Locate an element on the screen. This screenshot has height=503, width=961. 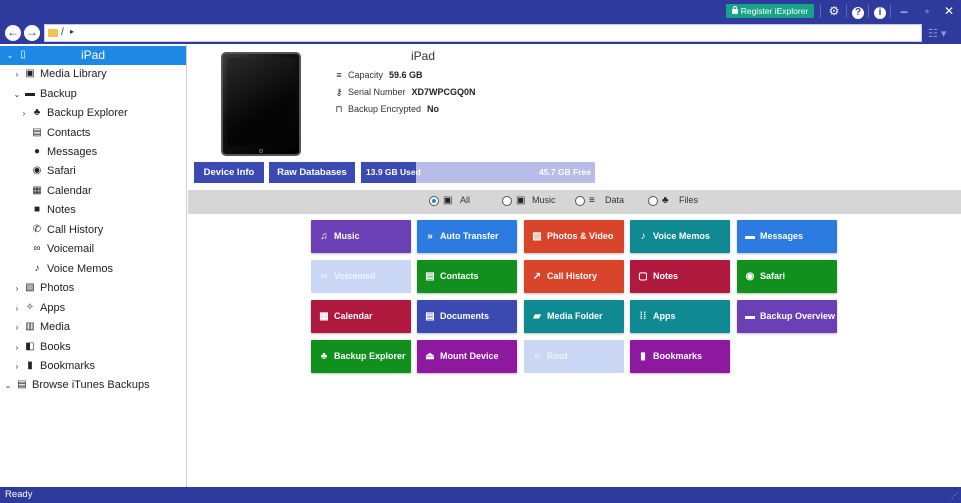
filter-files-radio is located at coordinates (653, 201).